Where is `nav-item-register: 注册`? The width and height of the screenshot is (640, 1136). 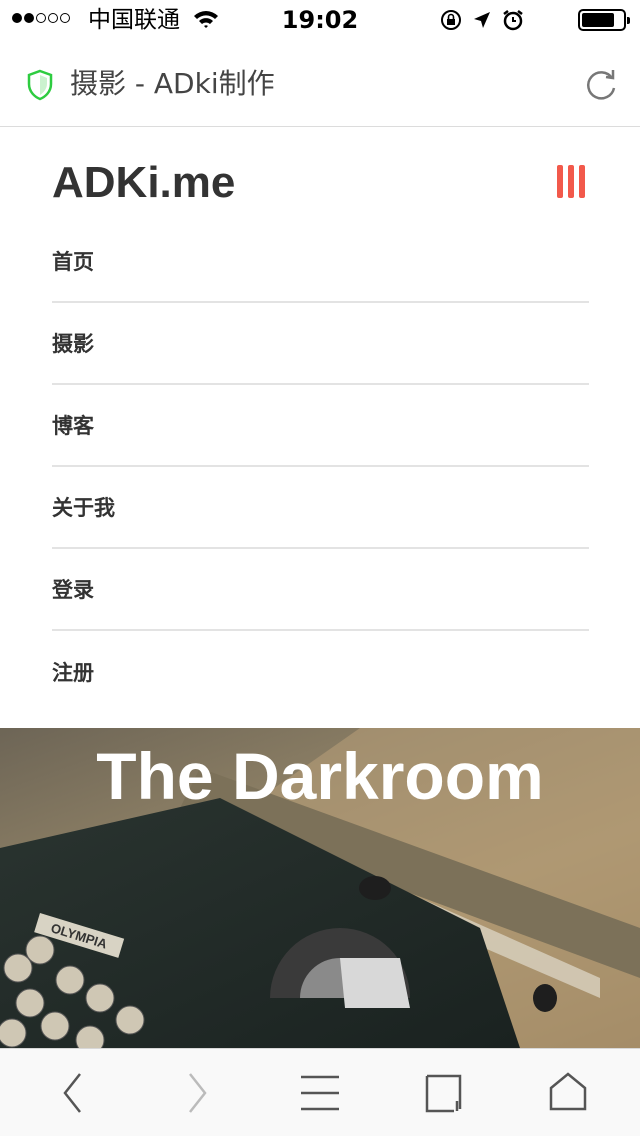
nav-item-register: 注册 is located at coordinates (320, 672).